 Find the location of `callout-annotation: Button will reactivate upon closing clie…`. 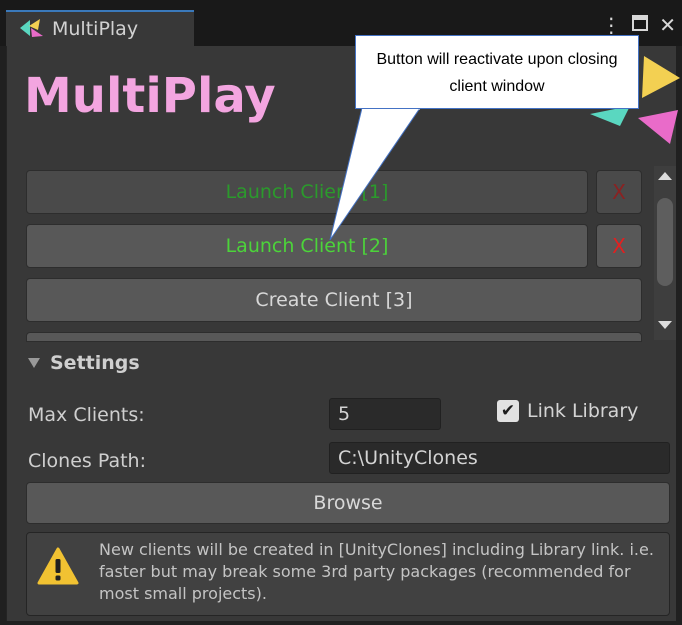

callout-annotation: Button will reactivate upon closing clie… is located at coordinates (497, 72).